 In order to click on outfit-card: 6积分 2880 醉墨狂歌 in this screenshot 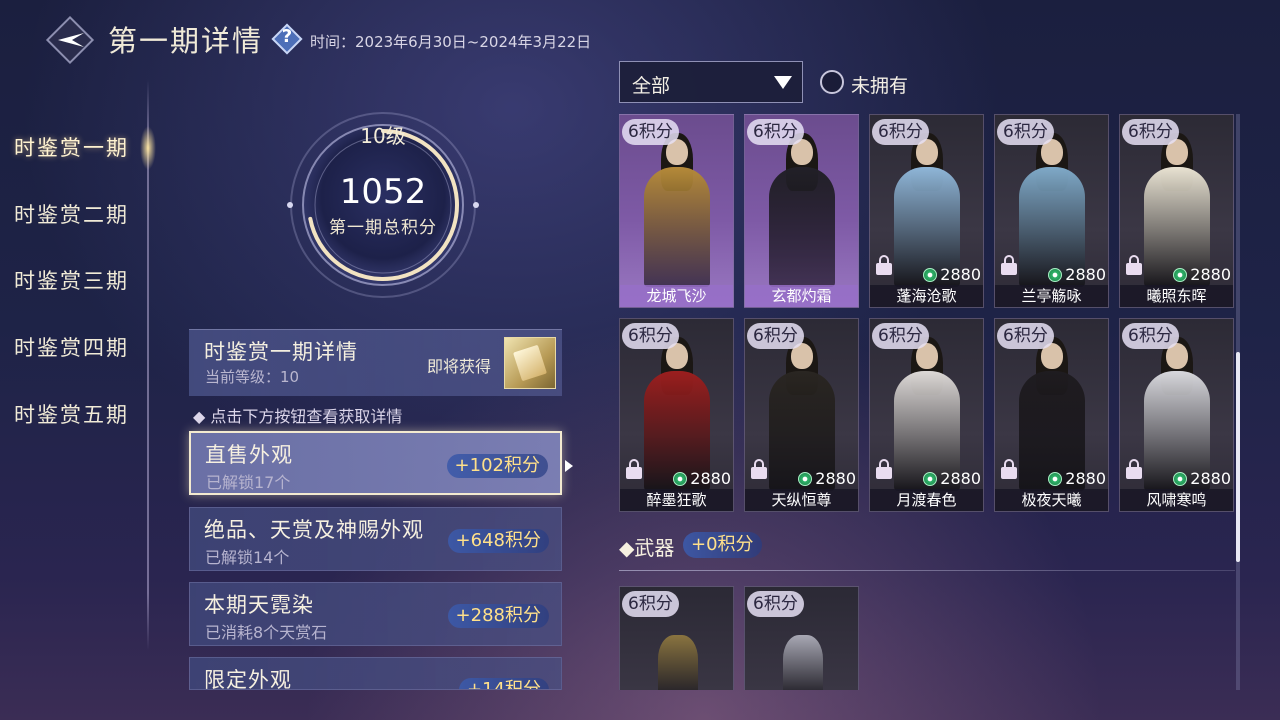, I will do `click(676, 415)`.